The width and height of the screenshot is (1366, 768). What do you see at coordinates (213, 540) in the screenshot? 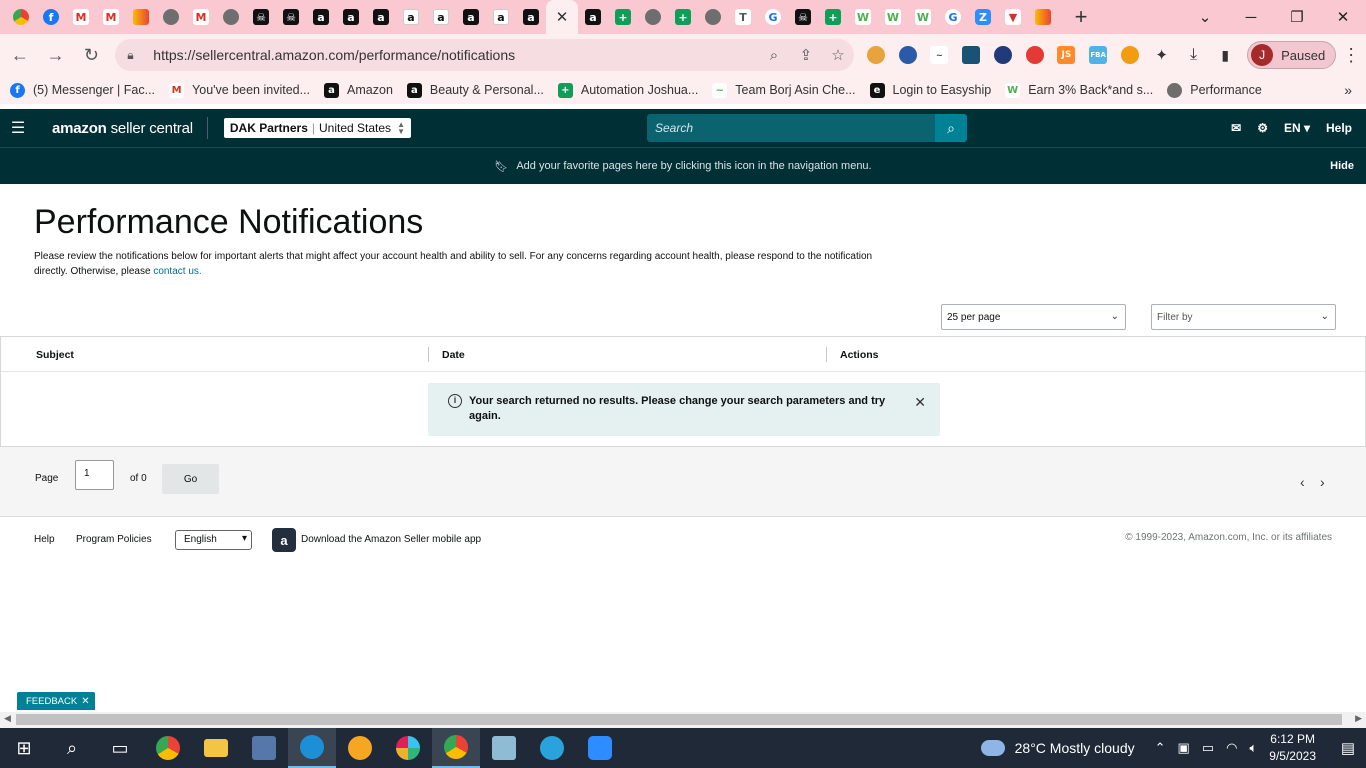
I see `language-select: English ▾` at bounding box center [213, 540].